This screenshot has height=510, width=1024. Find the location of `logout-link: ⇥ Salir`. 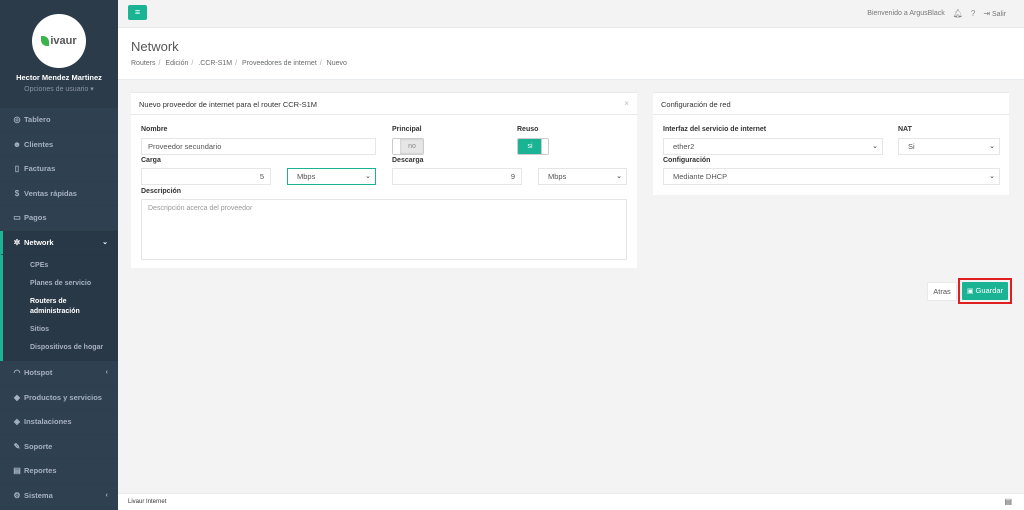

logout-link: ⇥ Salir is located at coordinates (994, 13).